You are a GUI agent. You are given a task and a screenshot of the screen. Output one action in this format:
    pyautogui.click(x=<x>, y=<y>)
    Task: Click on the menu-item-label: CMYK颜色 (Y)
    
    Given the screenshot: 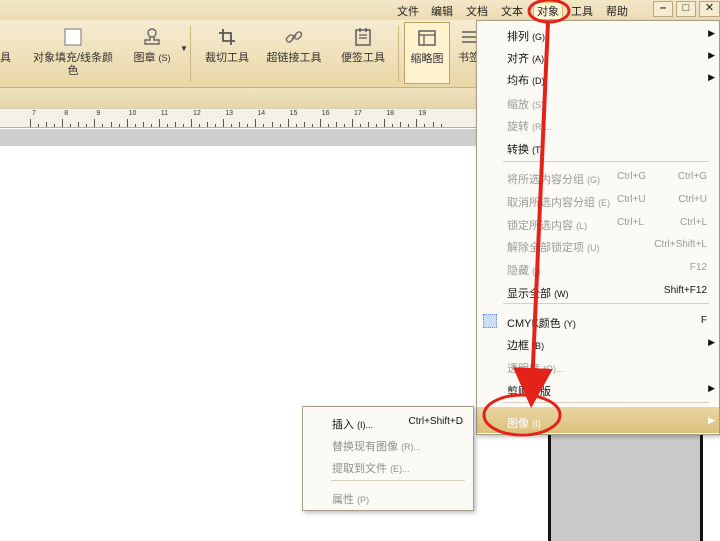 What is the action you would take?
    pyautogui.click(x=541, y=323)
    